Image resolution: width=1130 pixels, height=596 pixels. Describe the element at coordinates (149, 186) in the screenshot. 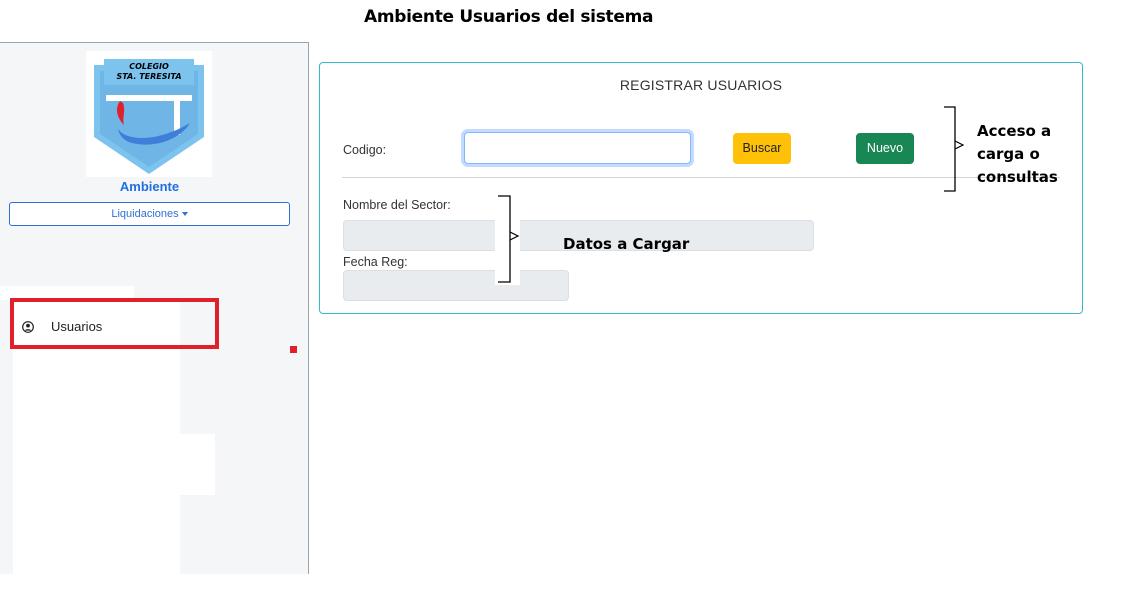

I see `sidebar-brand: Ambiente` at that location.